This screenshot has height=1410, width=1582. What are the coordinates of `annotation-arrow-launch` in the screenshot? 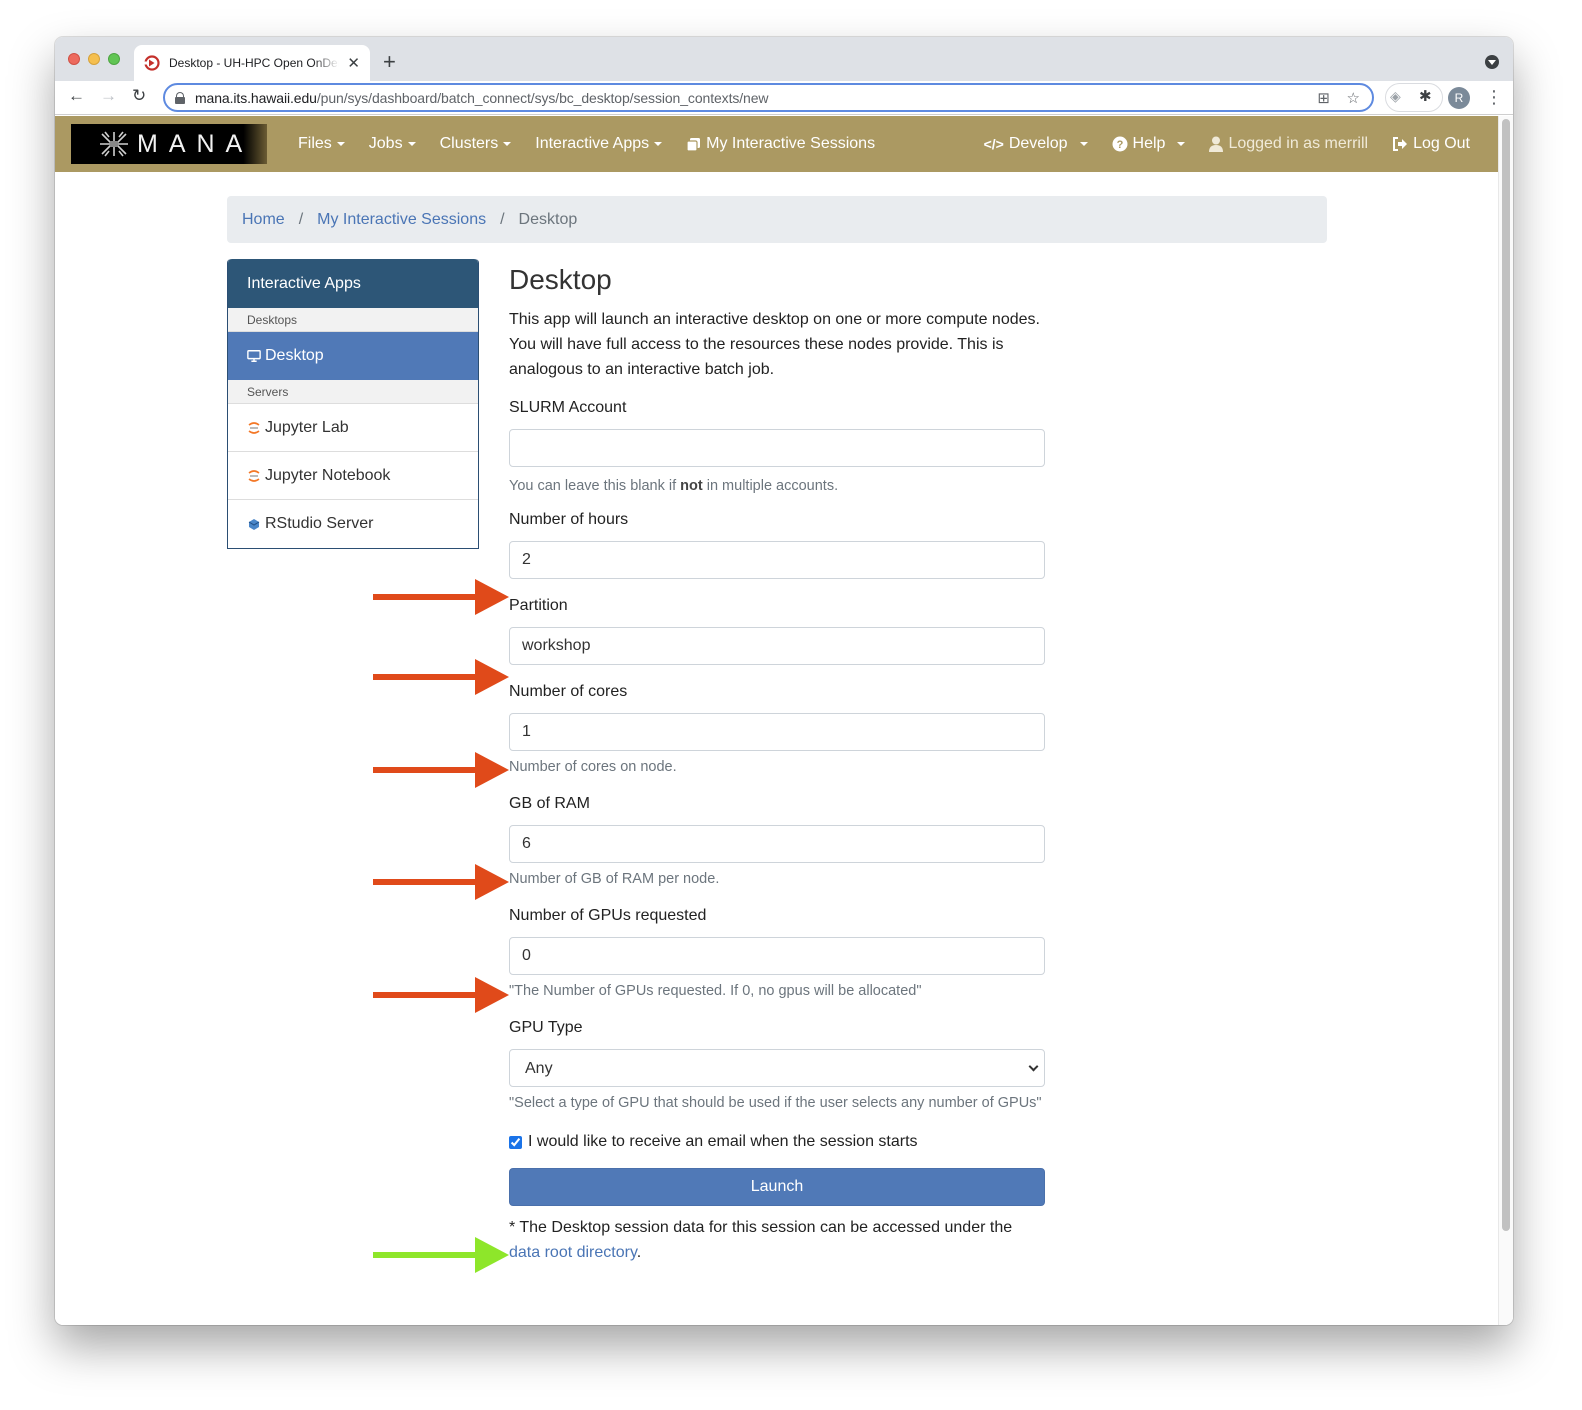 It's located at (441, 1255).